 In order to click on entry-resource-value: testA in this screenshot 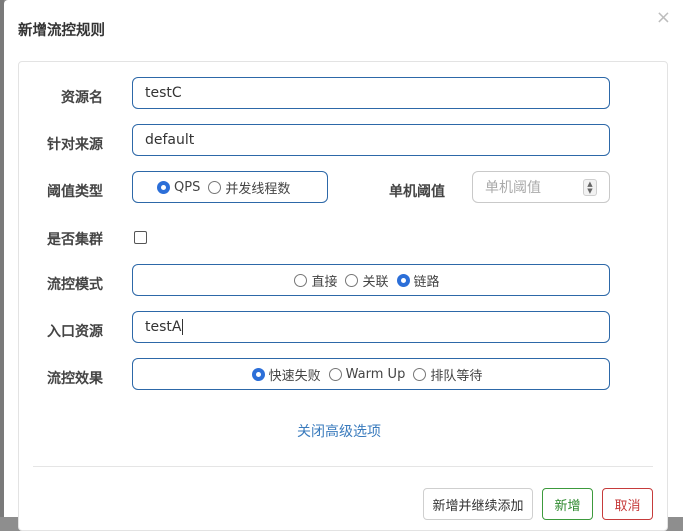, I will do `click(163, 327)`.